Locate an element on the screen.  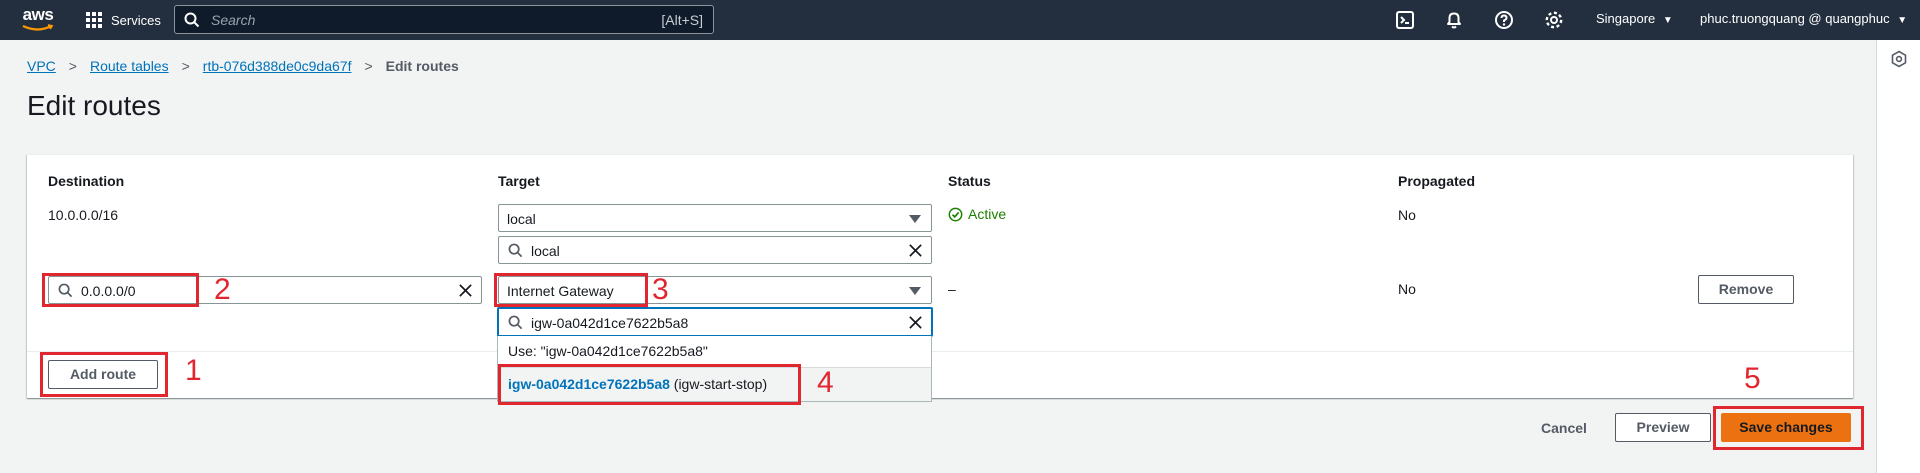
divider is located at coordinates (940, 351).